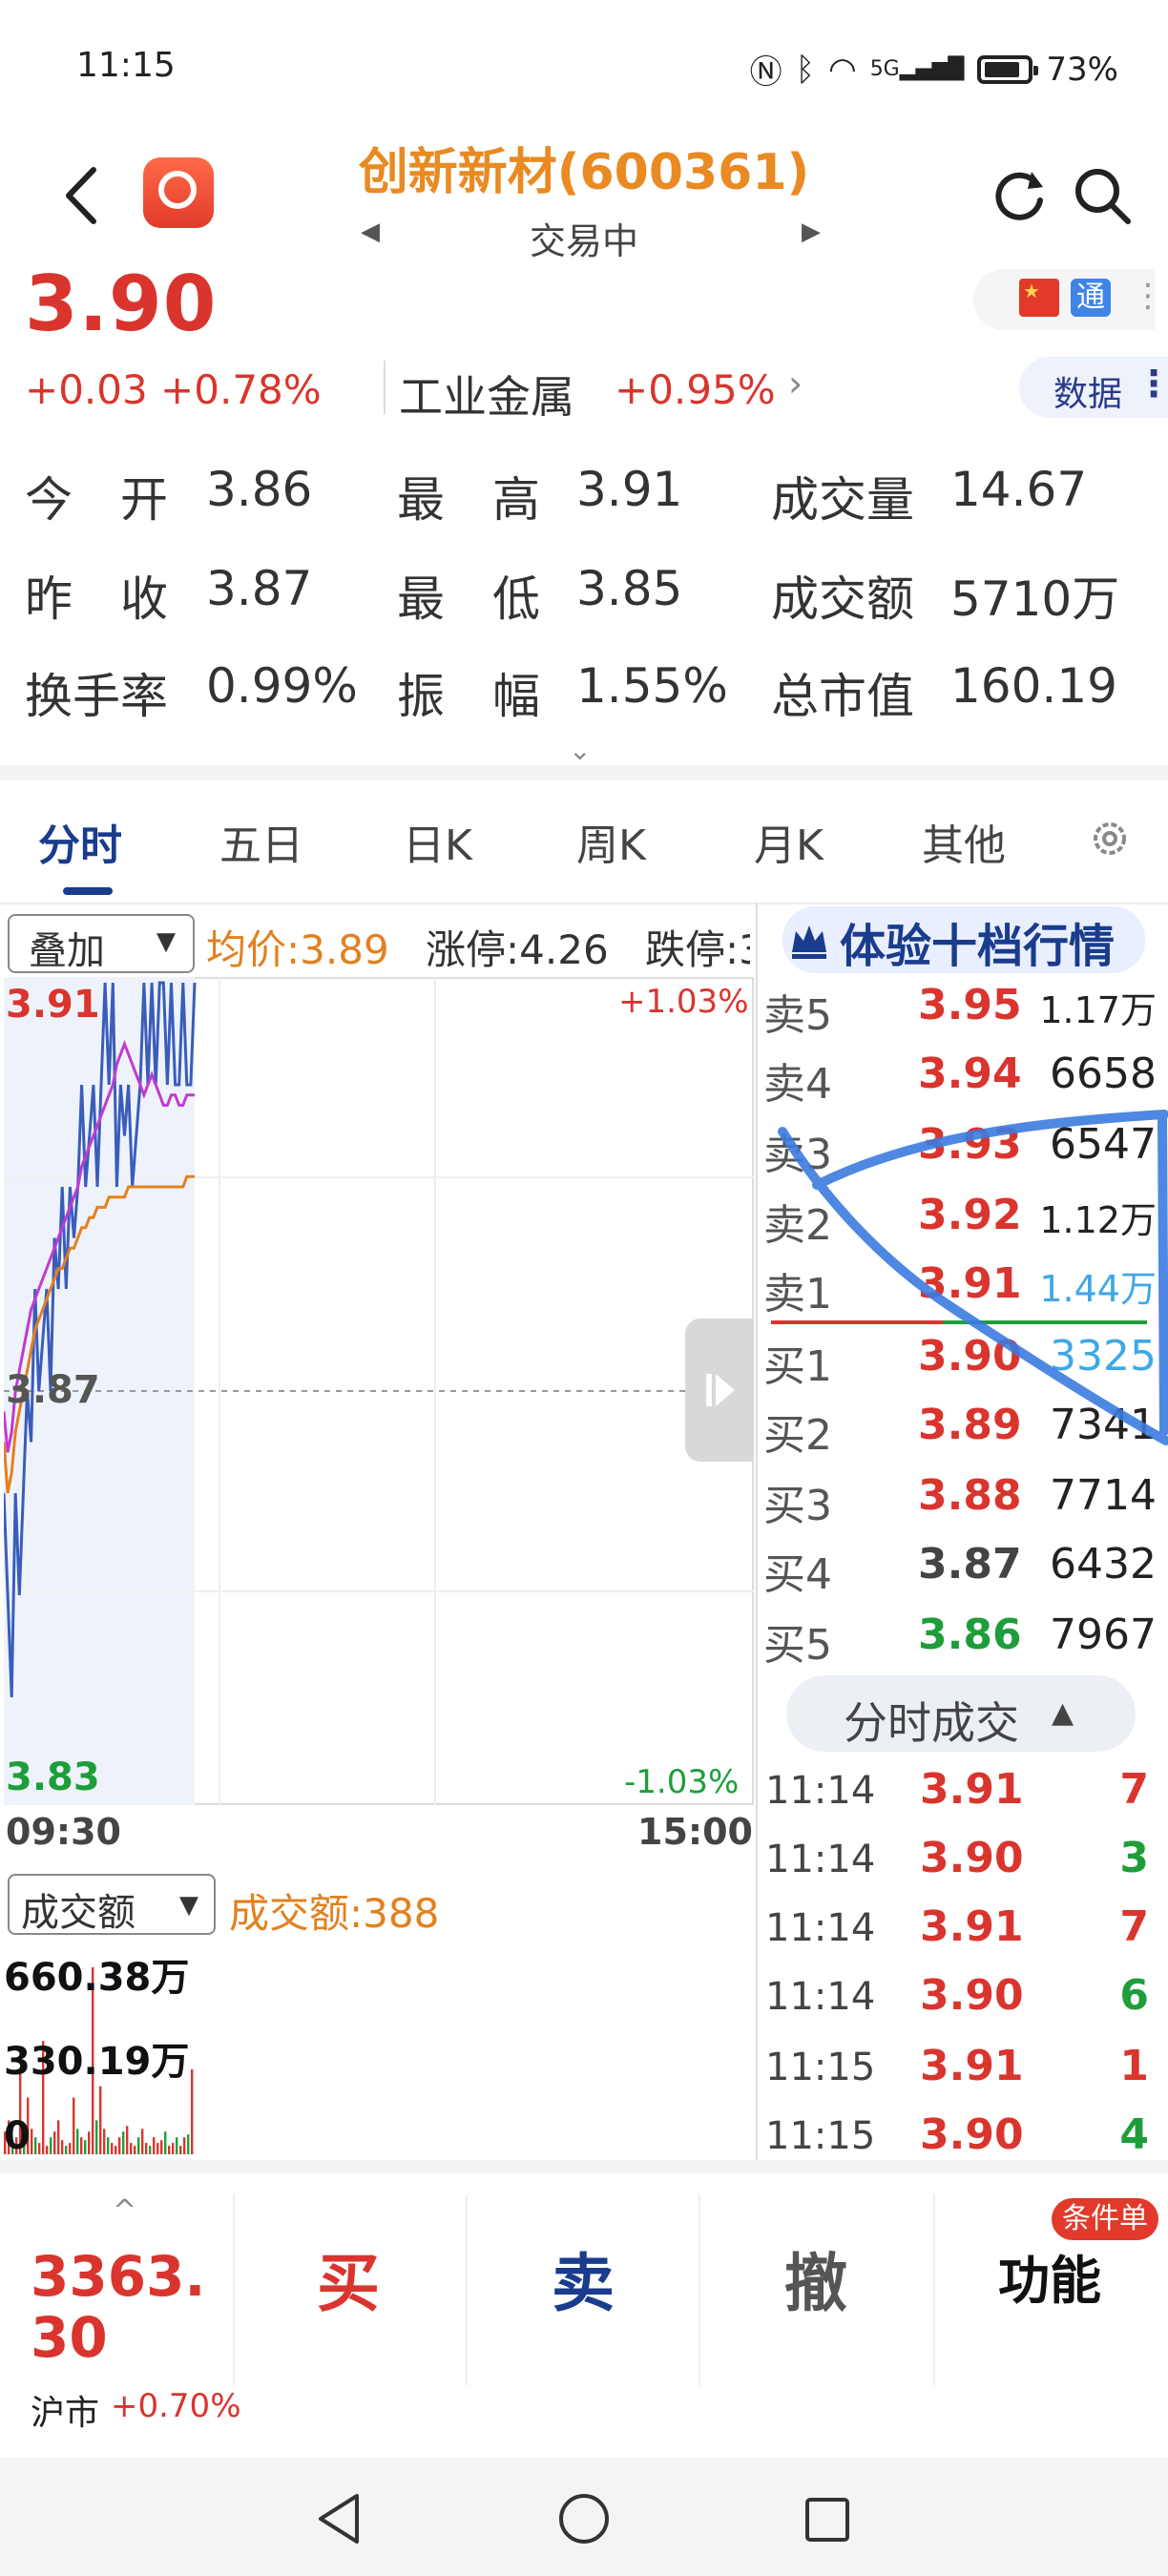  Describe the element at coordinates (697, 949) in the screenshot. I see `limit-down: 跌停:3.48` at that location.